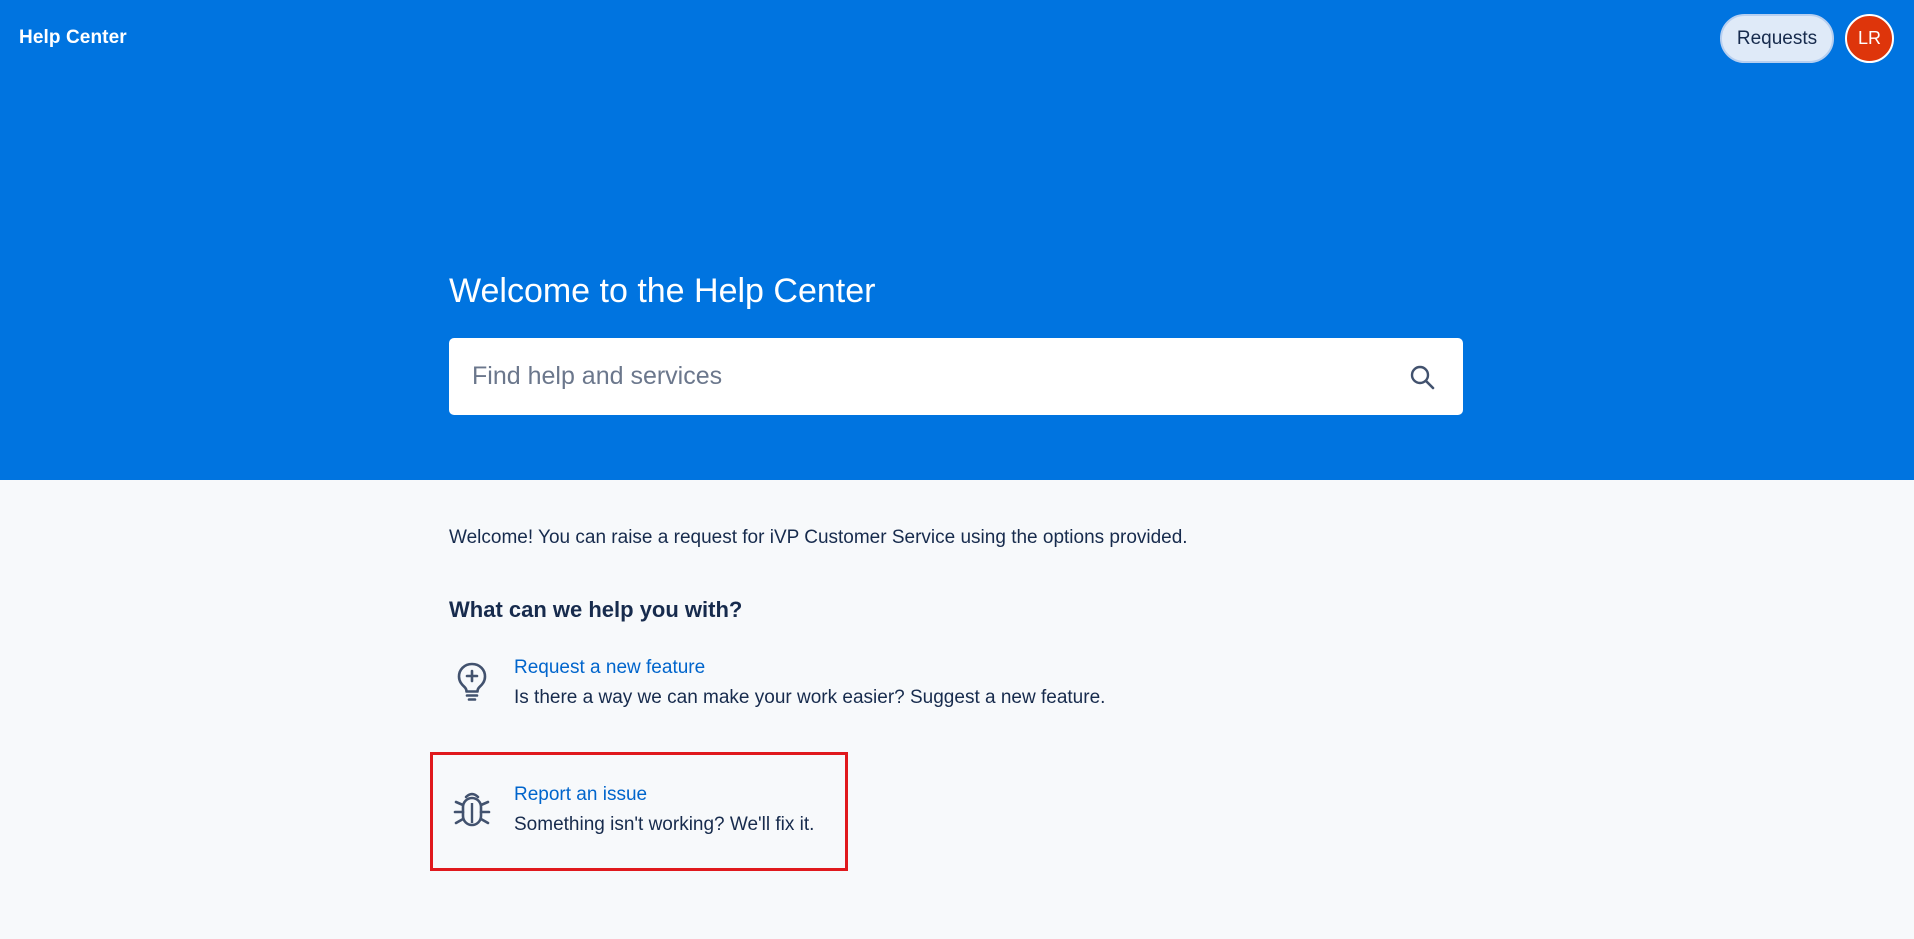 The width and height of the screenshot is (1914, 939). What do you see at coordinates (73, 38) in the screenshot?
I see `help-center-home-link: Help Center` at bounding box center [73, 38].